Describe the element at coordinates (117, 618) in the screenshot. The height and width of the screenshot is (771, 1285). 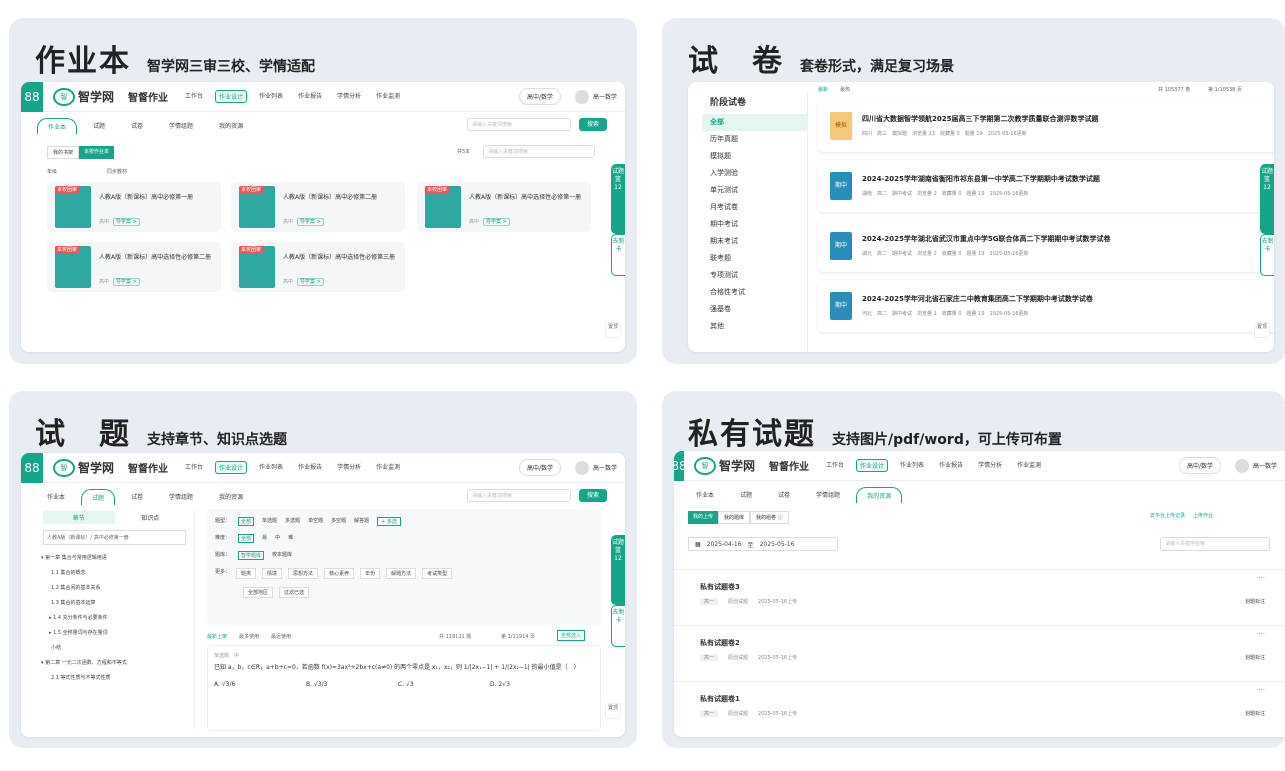
I see `tree-node: ▸ 1.4 充分条件与必要条件` at that location.